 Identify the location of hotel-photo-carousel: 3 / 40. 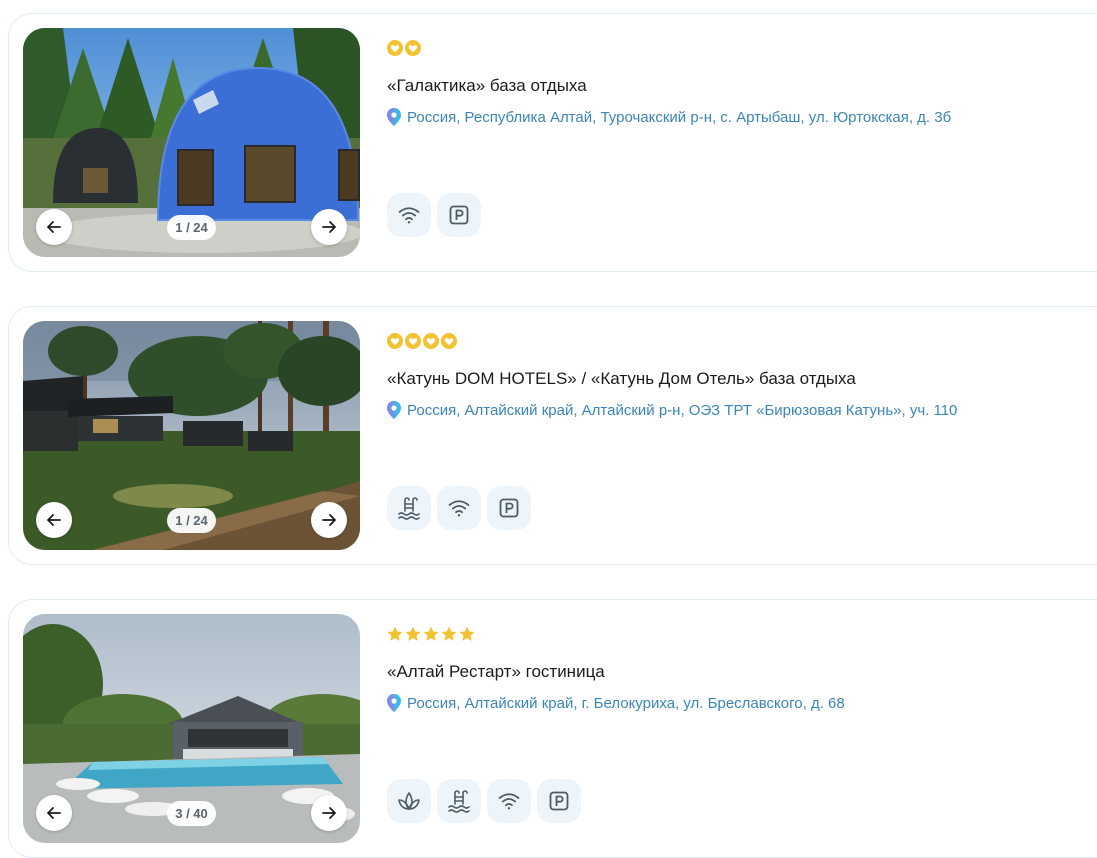
(191, 728).